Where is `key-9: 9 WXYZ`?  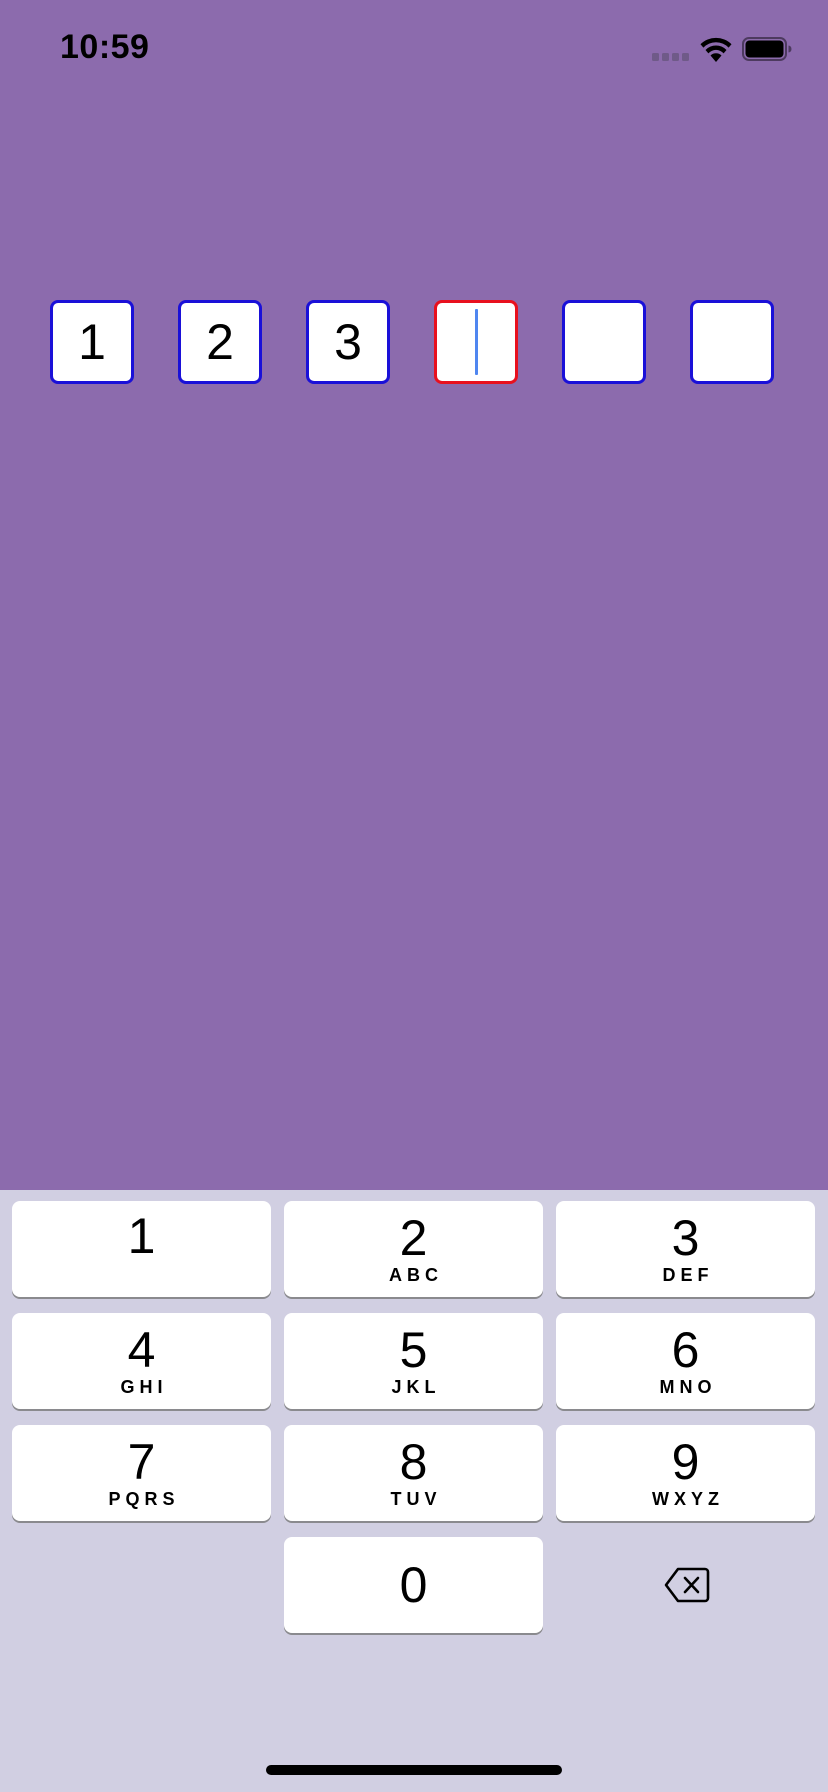
key-9: 9 WXYZ is located at coordinates (685, 1473).